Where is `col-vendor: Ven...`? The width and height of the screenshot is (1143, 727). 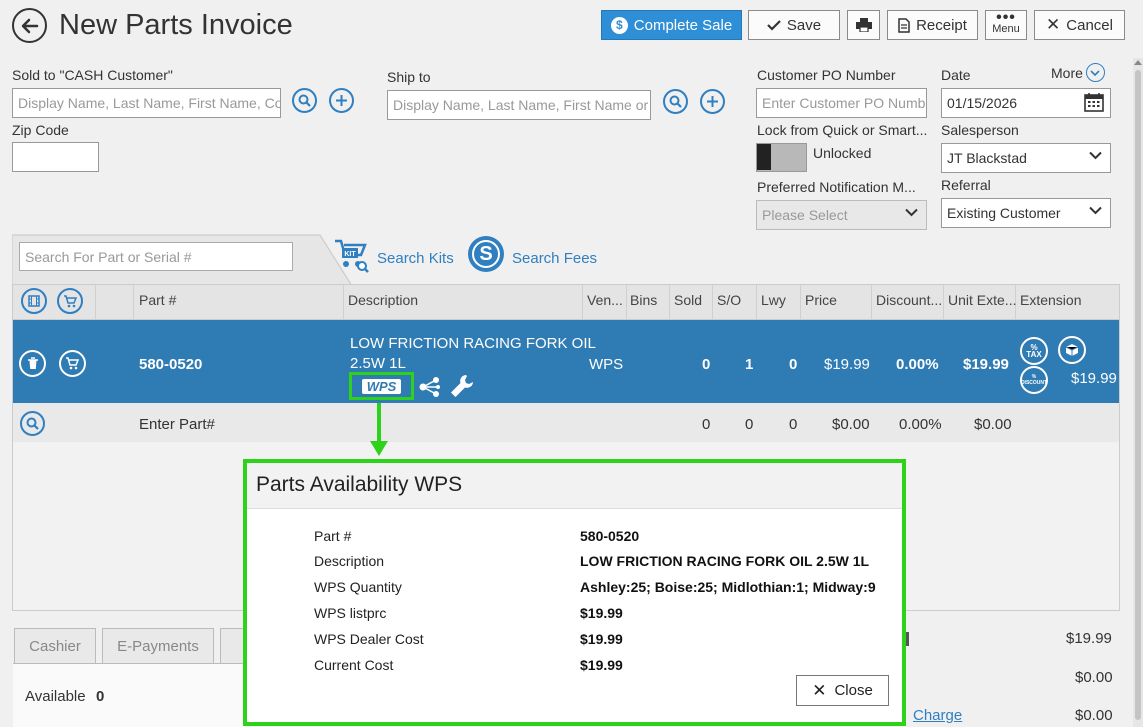 col-vendor: Ven... is located at coordinates (605, 300).